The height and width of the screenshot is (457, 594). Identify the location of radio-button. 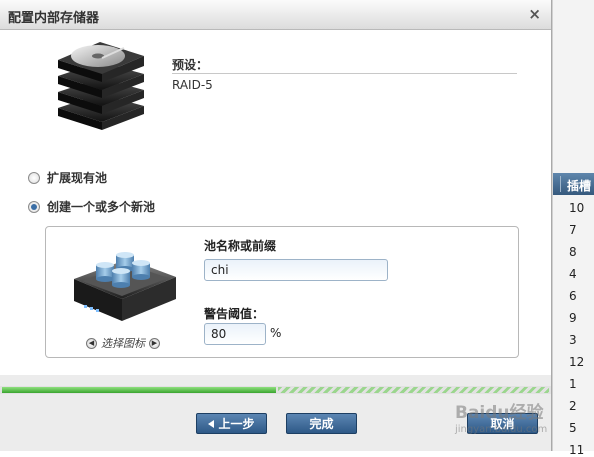
(34, 177).